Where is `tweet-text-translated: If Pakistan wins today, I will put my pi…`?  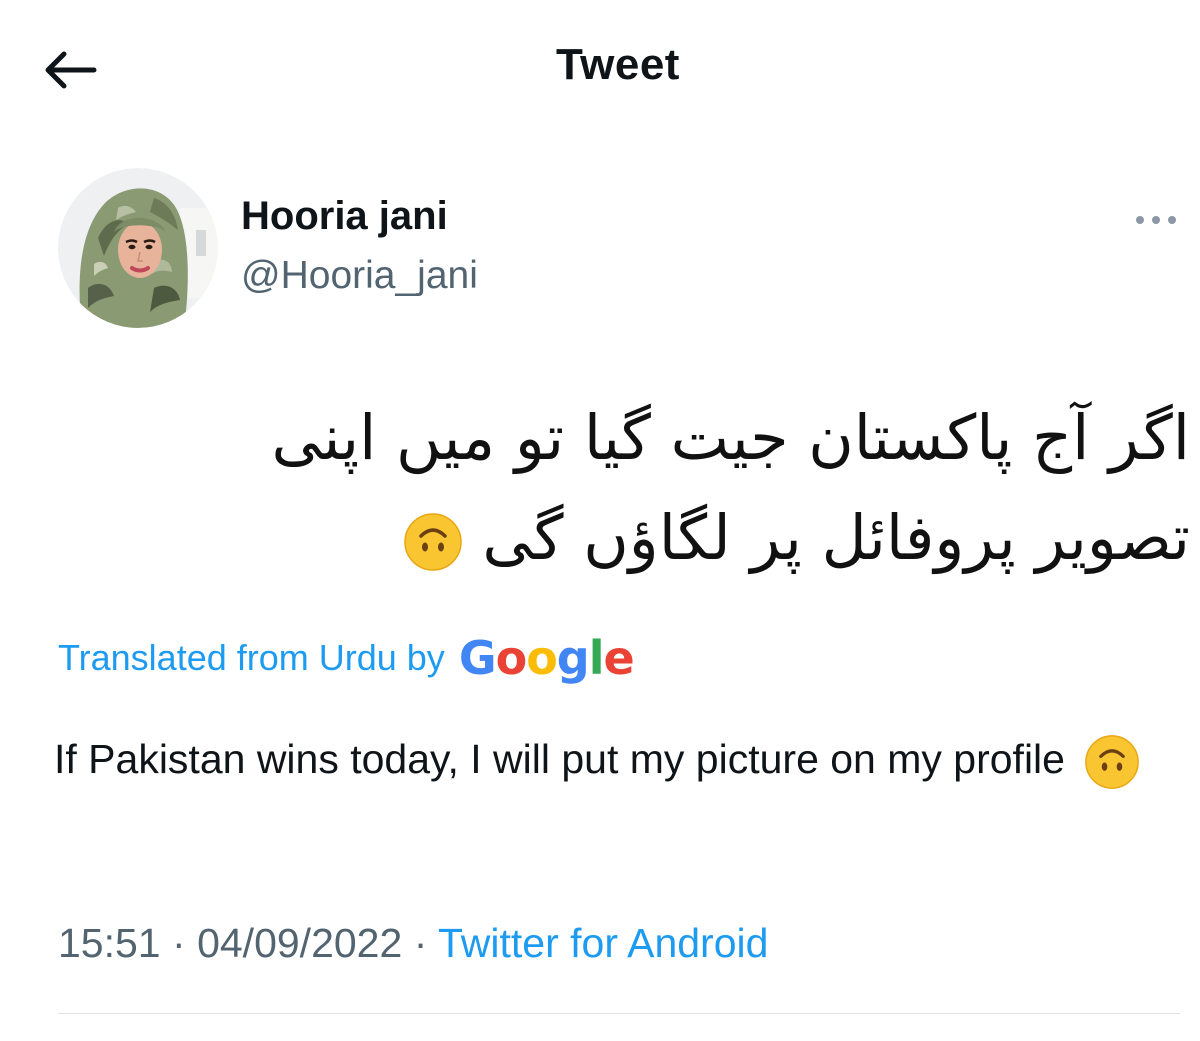
tweet-text-translated: If Pakistan wins today, I will put my pi… is located at coordinates (599, 759).